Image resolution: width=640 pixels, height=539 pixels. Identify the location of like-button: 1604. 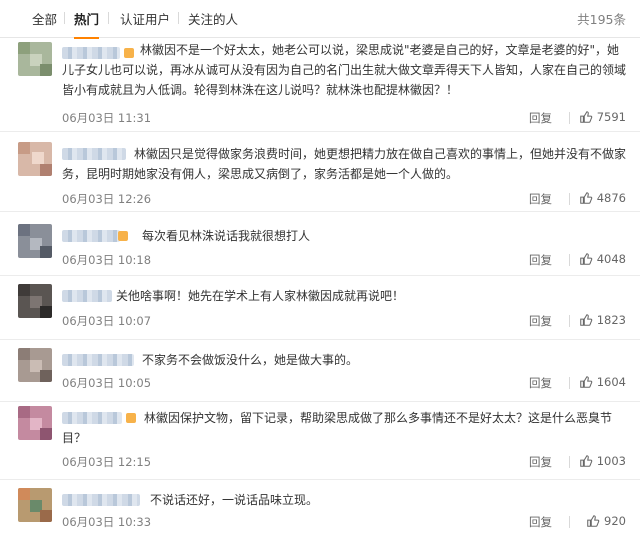
(602, 382).